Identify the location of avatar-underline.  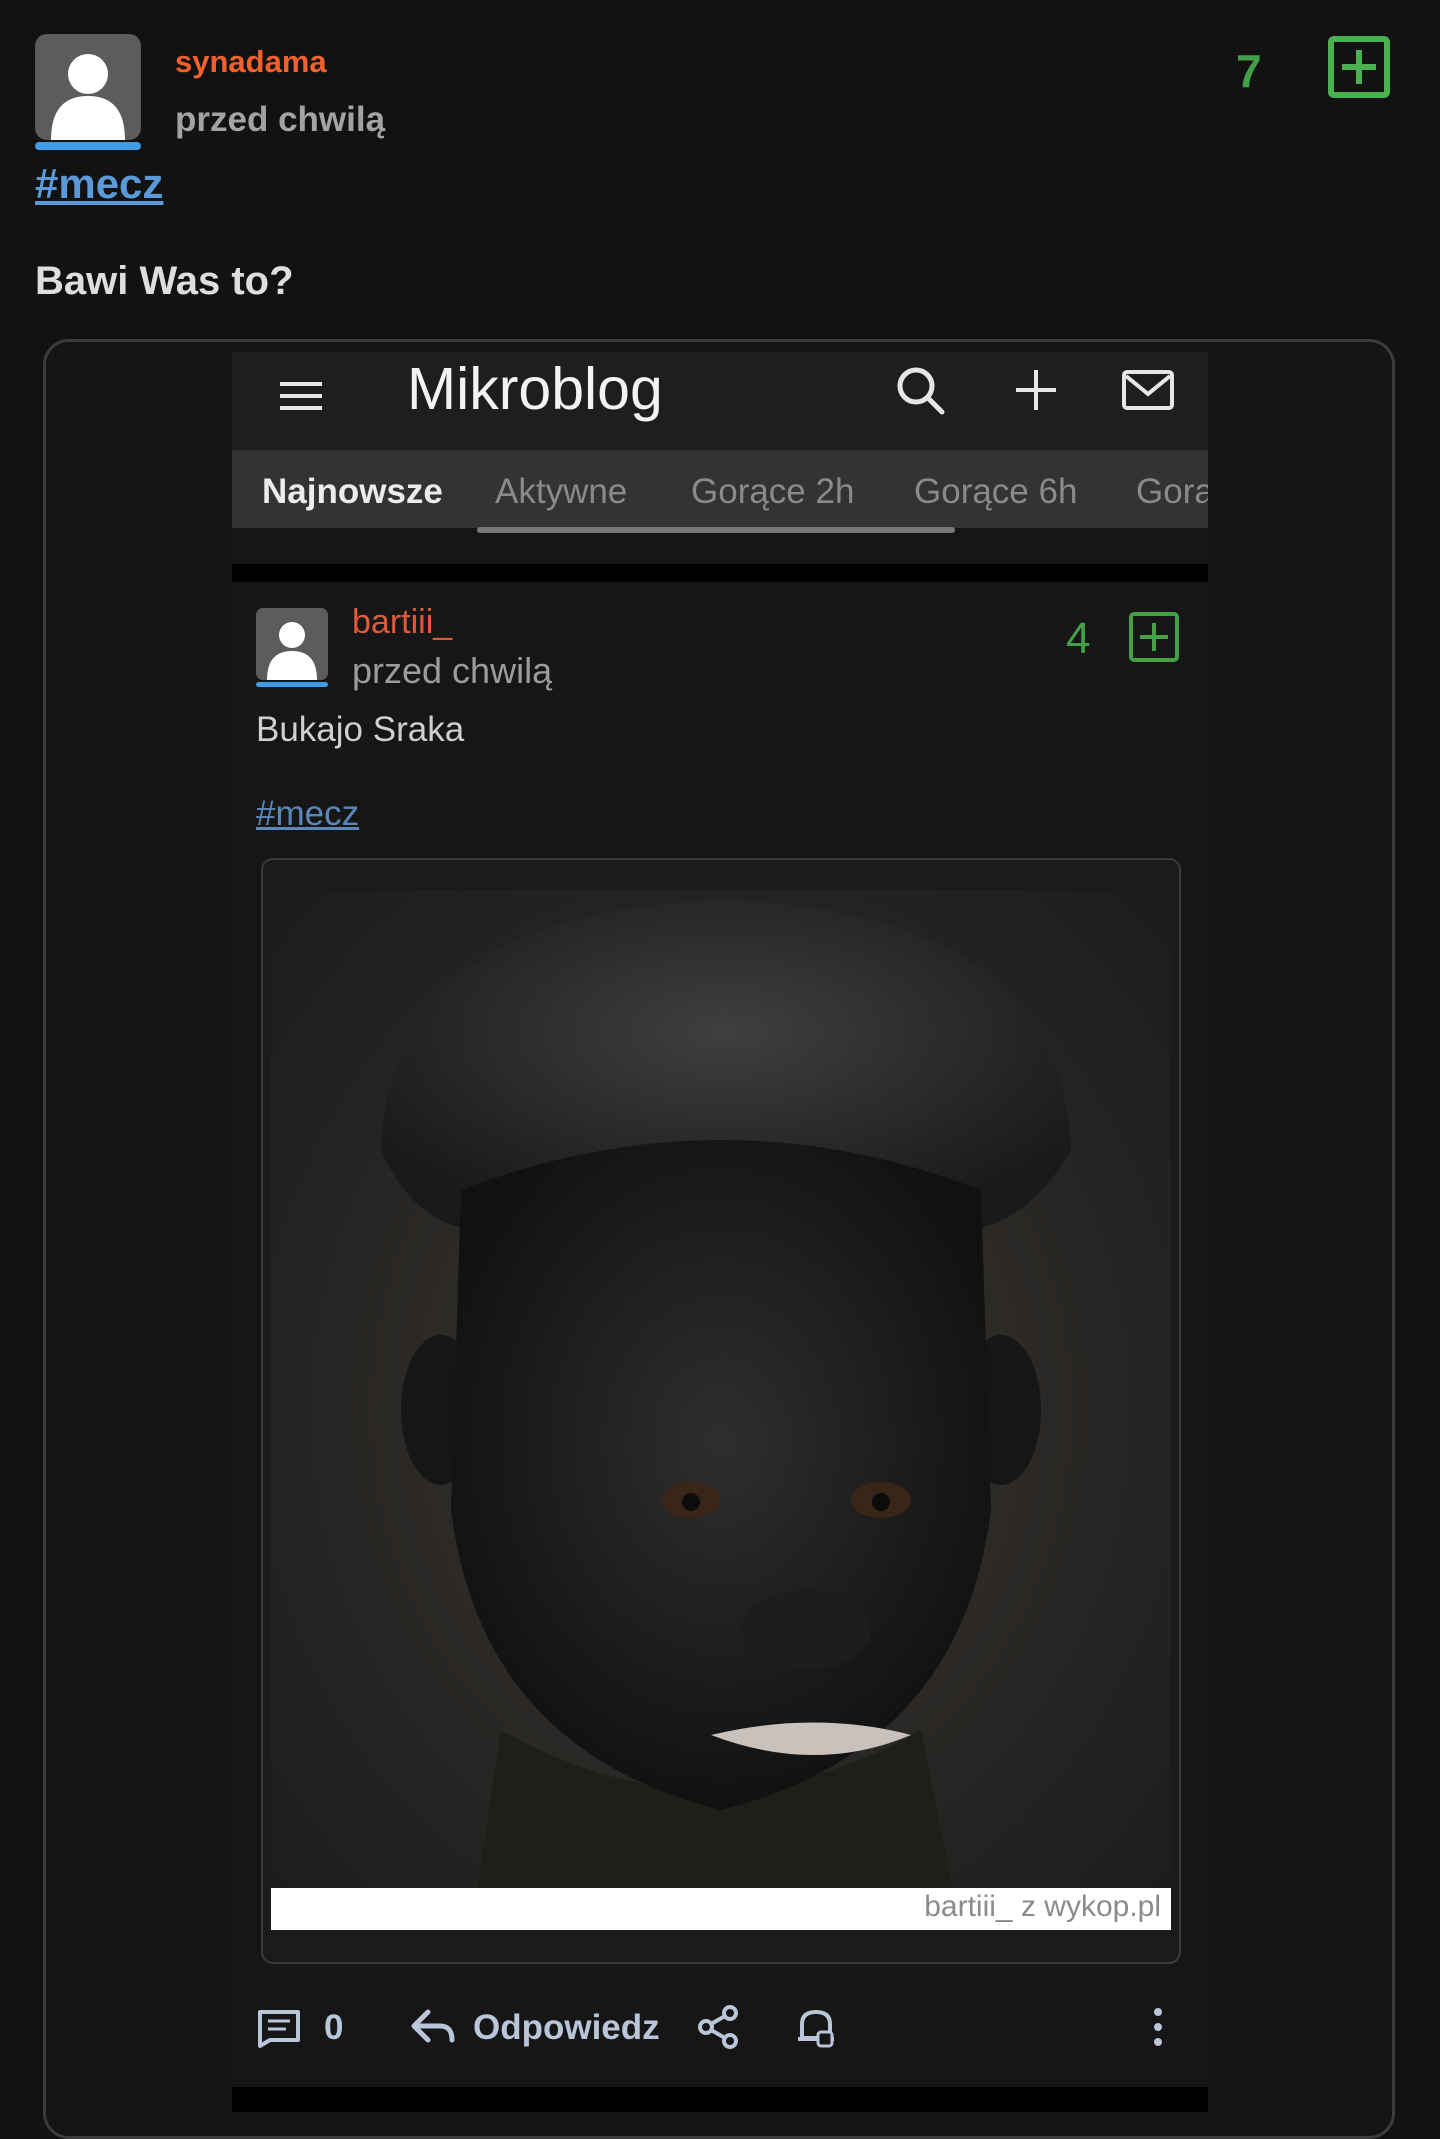
(88, 146).